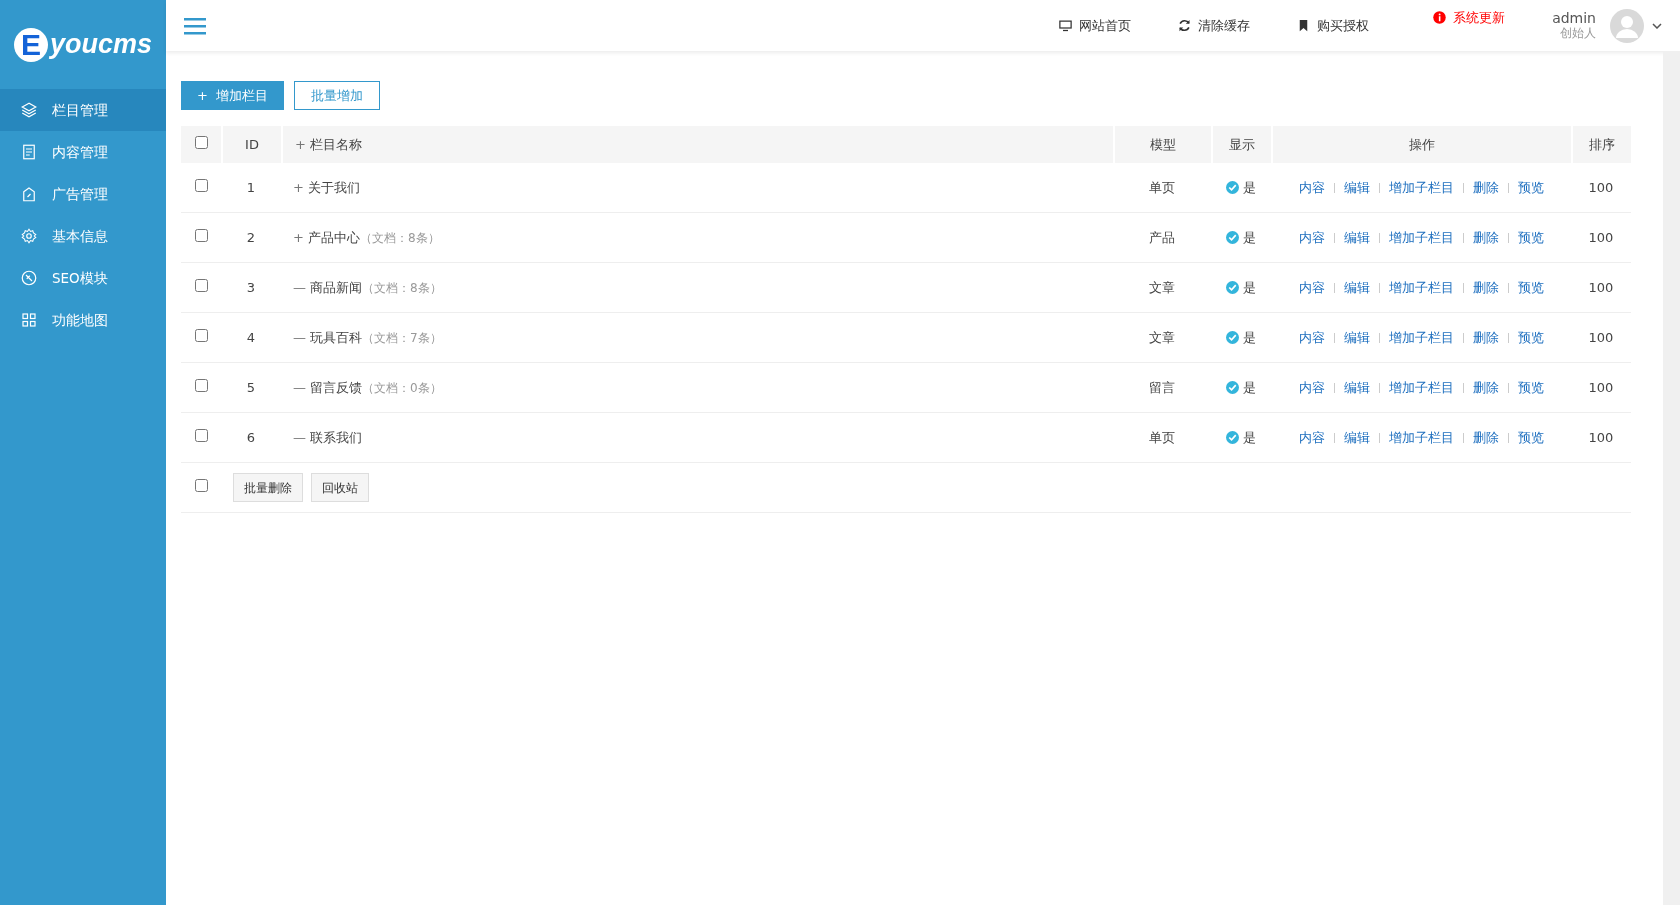  Describe the element at coordinates (1440, 17) in the screenshot. I see `info-icon` at that location.